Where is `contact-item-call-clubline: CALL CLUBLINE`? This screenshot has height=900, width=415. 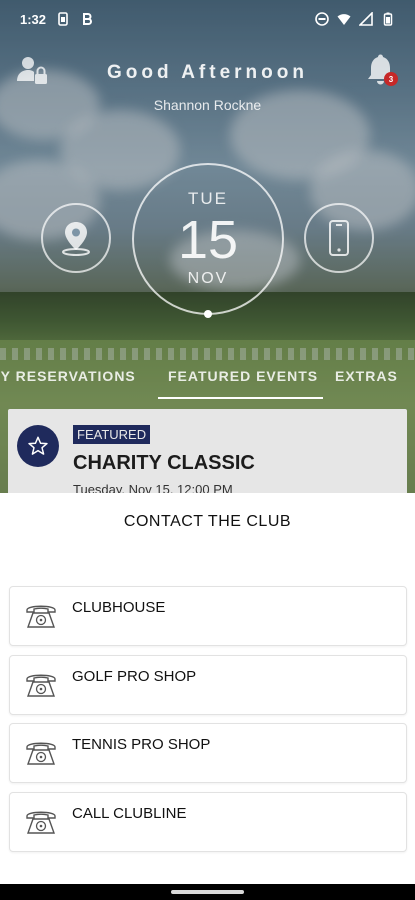
contact-item-call-clubline: CALL CLUBLINE is located at coordinates (208, 822).